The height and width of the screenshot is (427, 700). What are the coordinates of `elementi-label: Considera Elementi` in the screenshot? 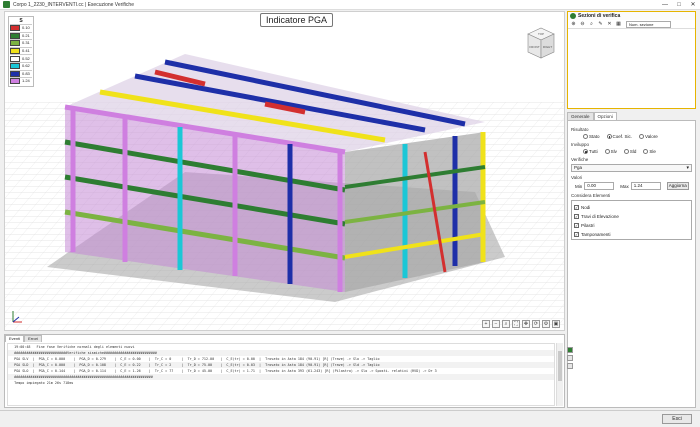 It's located at (591, 195).